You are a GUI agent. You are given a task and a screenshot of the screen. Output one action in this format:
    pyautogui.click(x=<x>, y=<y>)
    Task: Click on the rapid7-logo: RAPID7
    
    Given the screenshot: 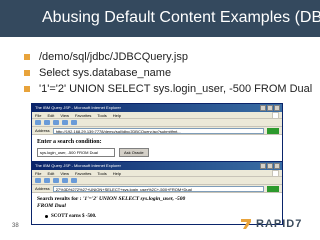 What is the action you would take?
    pyautogui.click(x=278, y=224)
    